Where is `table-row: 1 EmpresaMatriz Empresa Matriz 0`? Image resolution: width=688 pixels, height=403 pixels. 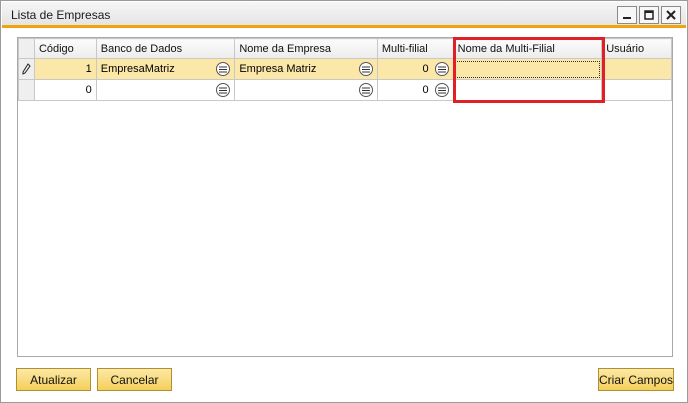
table-row: 1 EmpresaMatriz Empresa Matriz 0 is located at coordinates (345, 69).